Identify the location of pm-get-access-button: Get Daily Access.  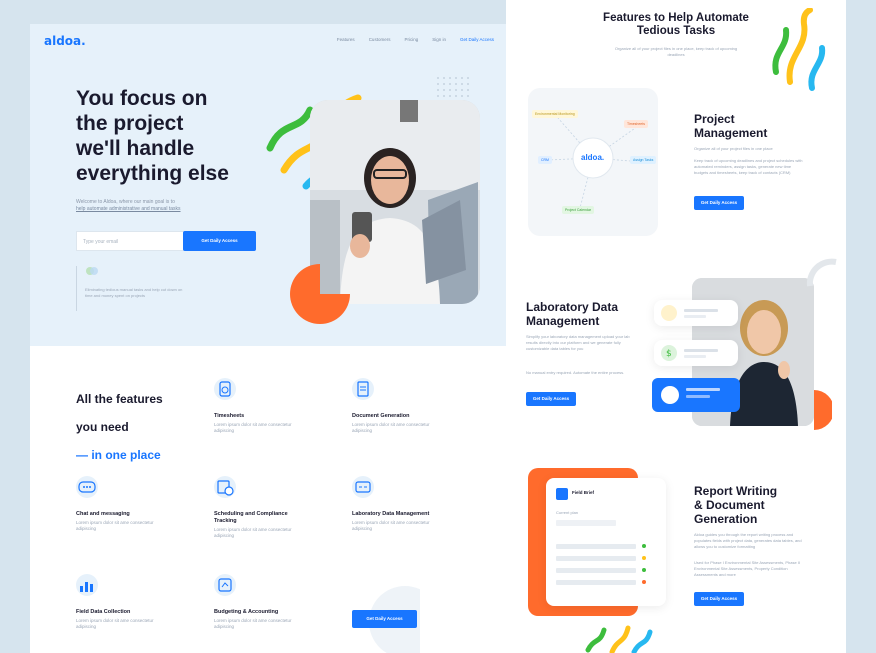
(719, 203).